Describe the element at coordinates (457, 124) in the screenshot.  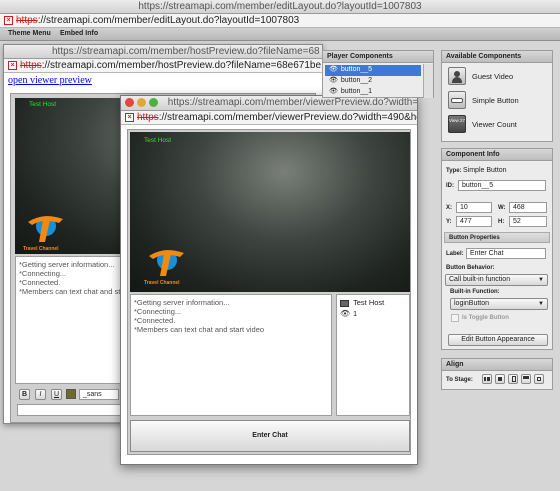
I see `viewer-count-icon: View 27` at that location.